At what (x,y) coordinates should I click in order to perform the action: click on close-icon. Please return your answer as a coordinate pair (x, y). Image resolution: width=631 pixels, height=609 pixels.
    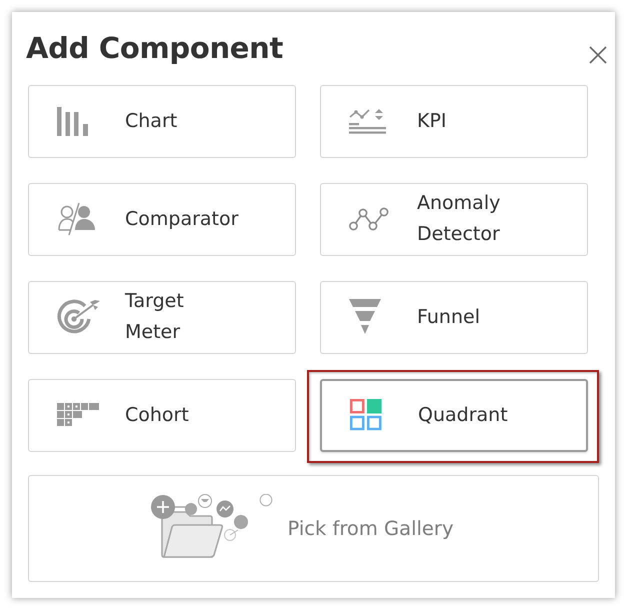
    Looking at the image, I should click on (598, 55).